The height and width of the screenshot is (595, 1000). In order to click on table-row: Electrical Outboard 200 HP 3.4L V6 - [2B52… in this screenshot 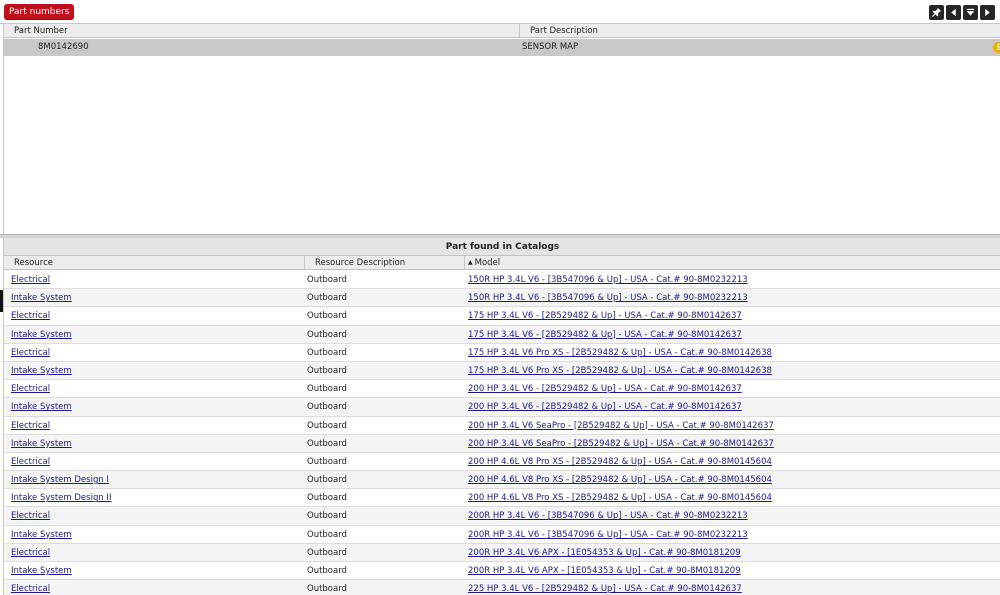, I will do `click(502, 389)`.